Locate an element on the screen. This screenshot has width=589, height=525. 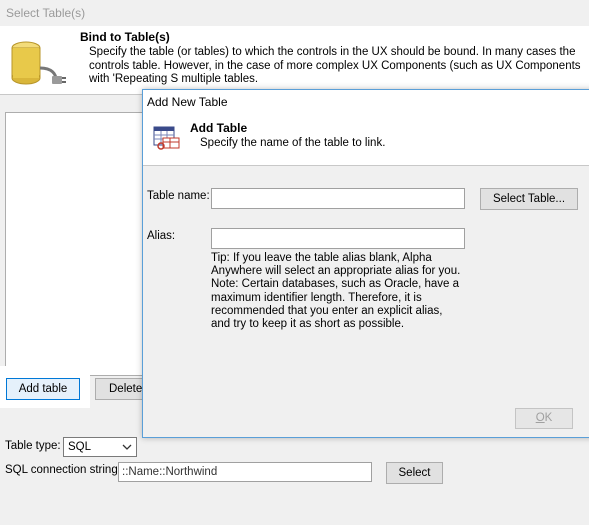
outer-header-title: Bind to Table(s) is located at coordinates (125, 37).